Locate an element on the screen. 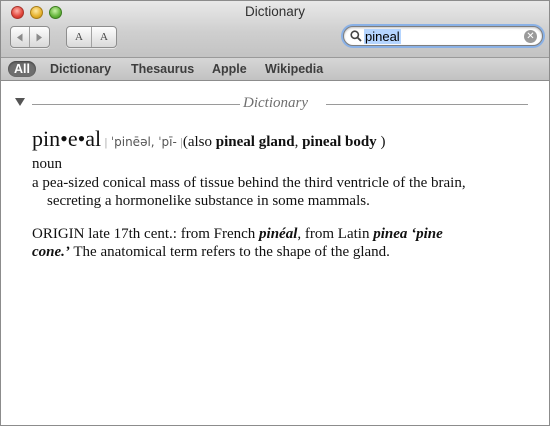  scope-bar: All Dictionary Thesaurus Apple Wikipedia is located at coordinates (275, 69).